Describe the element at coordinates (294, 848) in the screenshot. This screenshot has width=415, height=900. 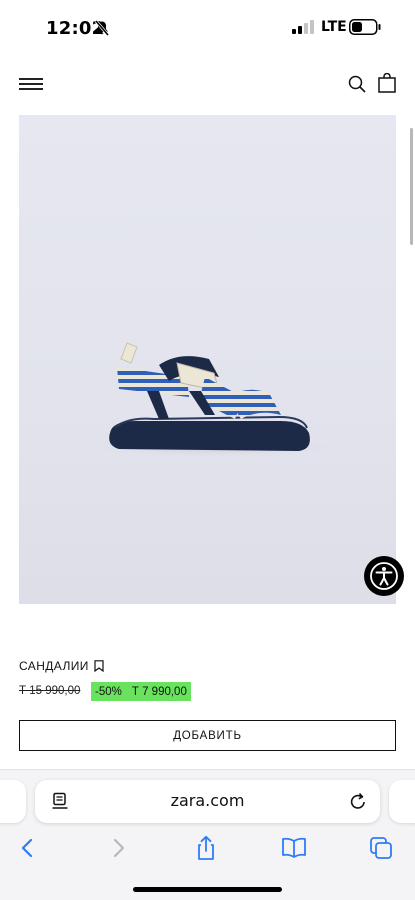
I see `bookmarks-icon` at that location.